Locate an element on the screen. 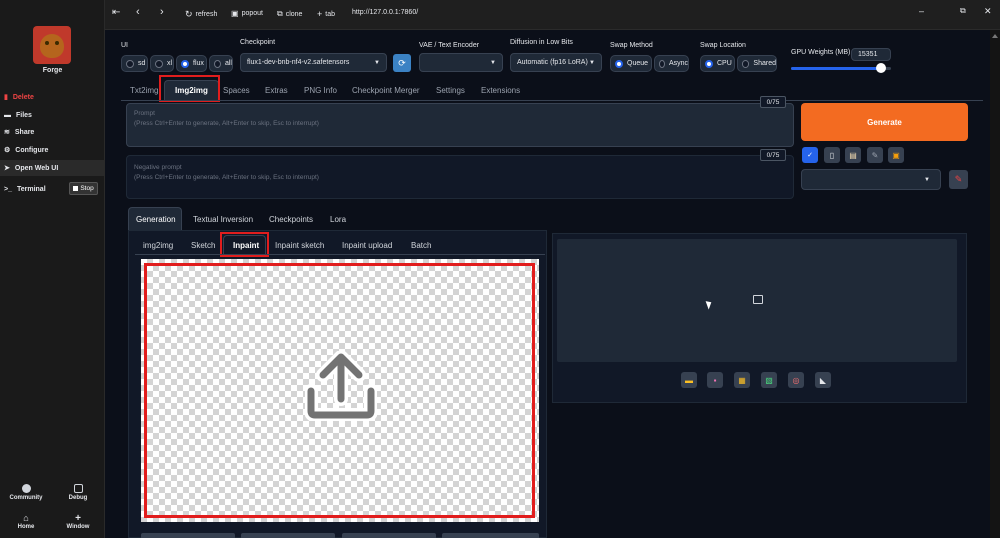 This screenshot has height=538, width=1000. home-button: ⌂ Home is located at coordinates (26, 522).